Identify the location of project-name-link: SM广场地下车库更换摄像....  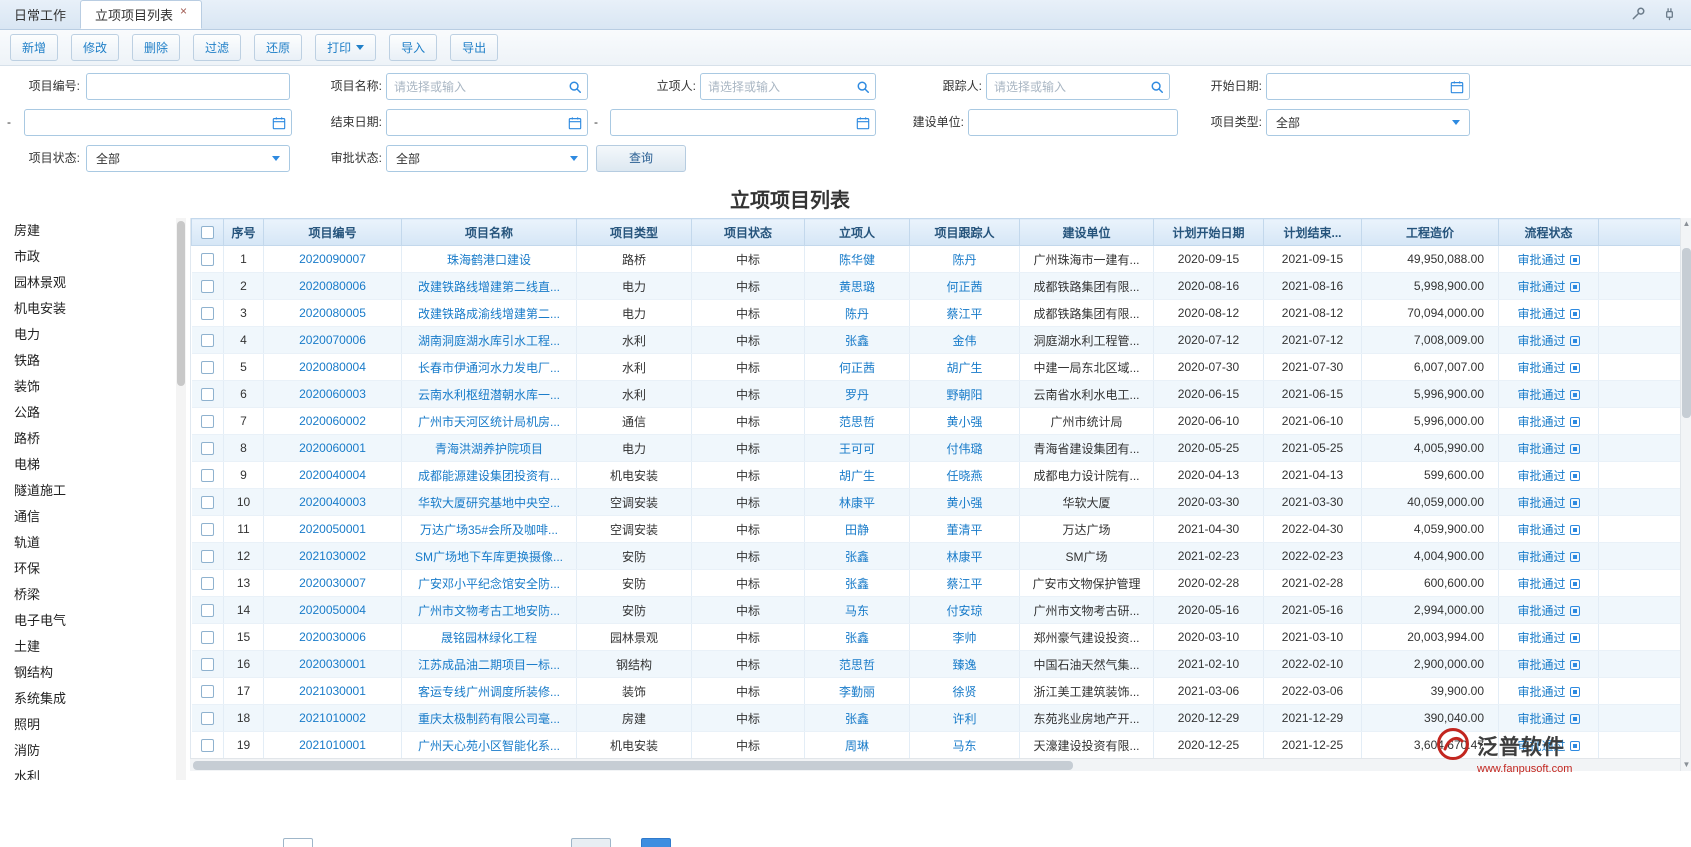
(489, 557).